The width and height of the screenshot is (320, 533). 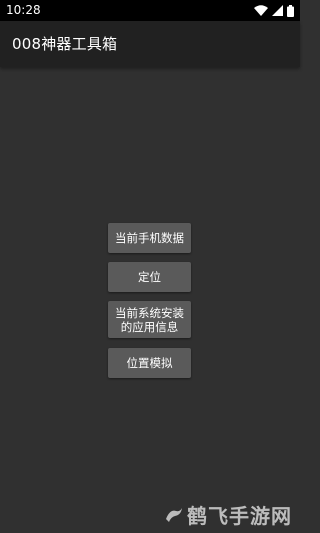 I want to click on phone-data-button: 当前手机数据, so click(x=149, y=238).